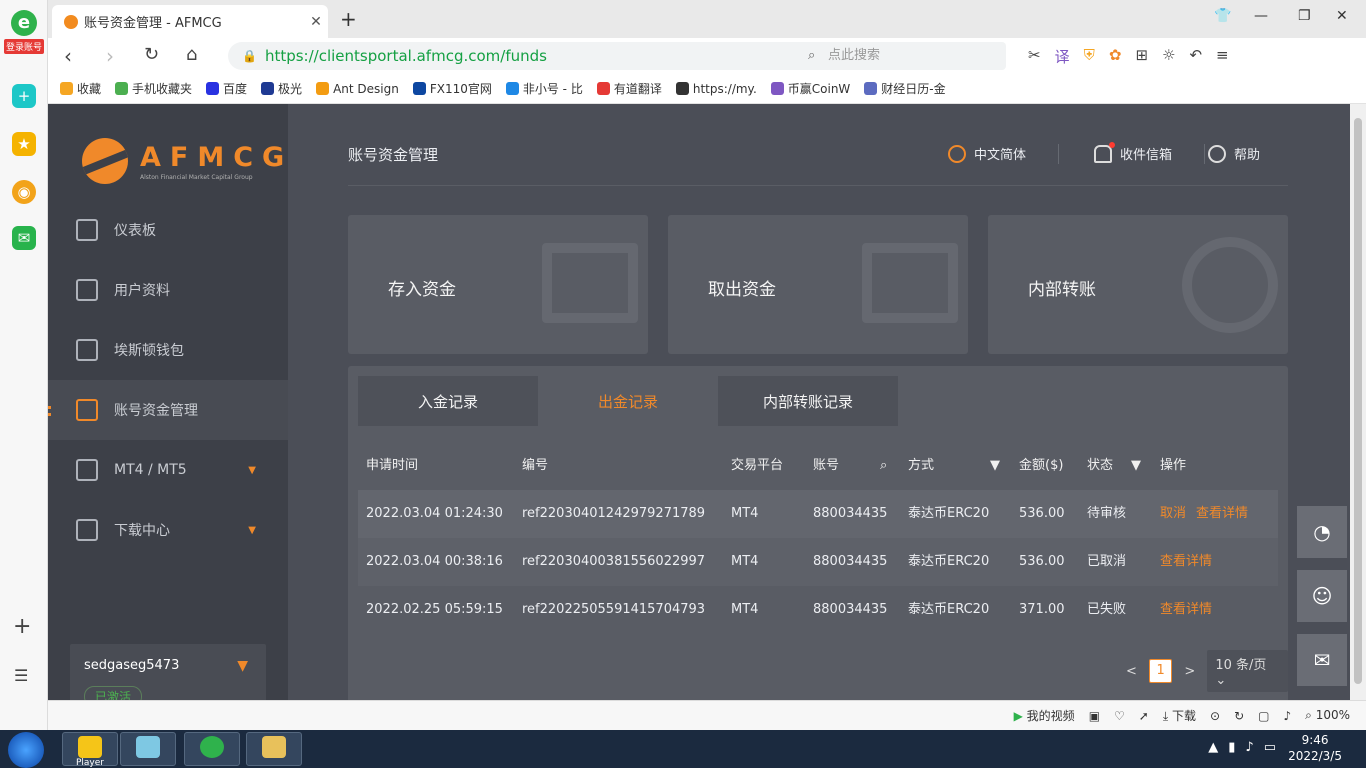  What do you see at coordinates (629, 88) in the screenshot?
I see `bookmark-item: 有道翻译` at bounding box center [629, 88].